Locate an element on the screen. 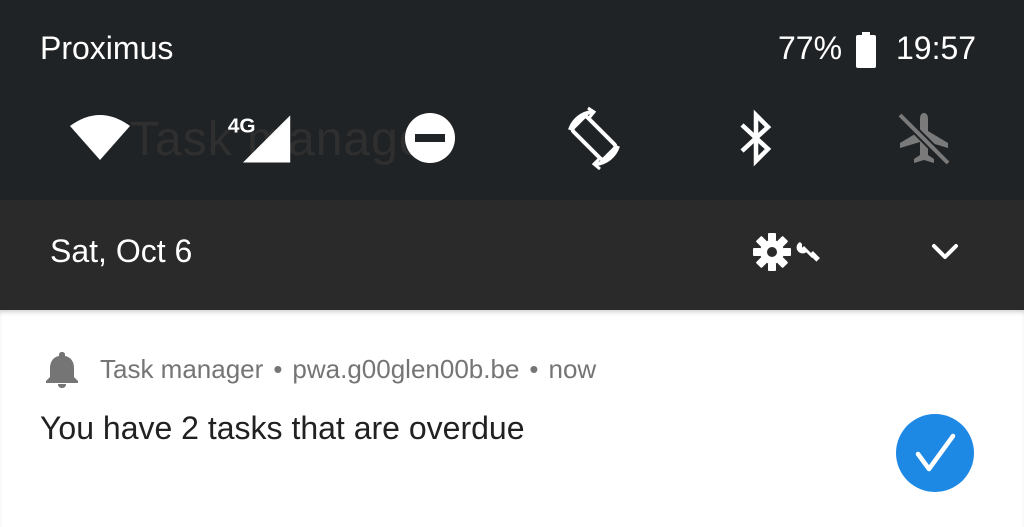  notification-app-name: Task manager is located at coordinates (182, 368).